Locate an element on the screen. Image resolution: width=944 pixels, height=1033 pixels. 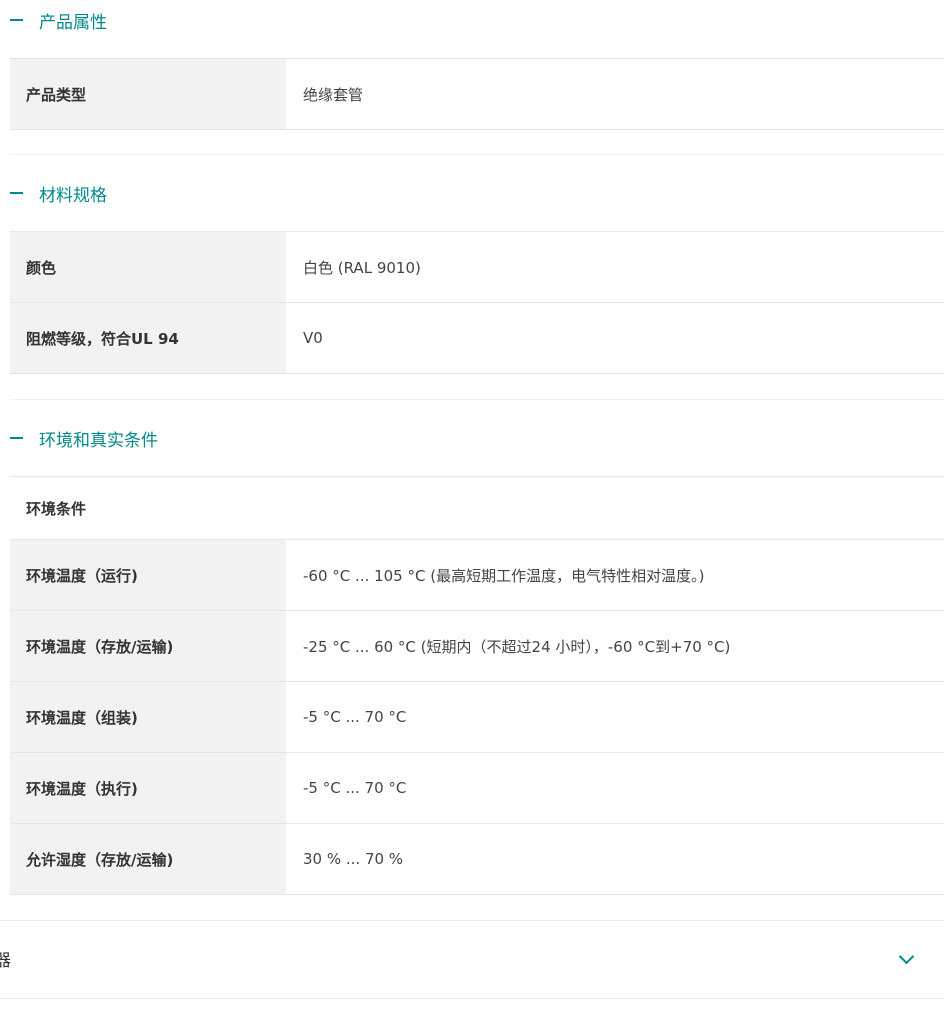
attributes-table: 产品类型 绝缘套管 is located at coordinates (477, 94).